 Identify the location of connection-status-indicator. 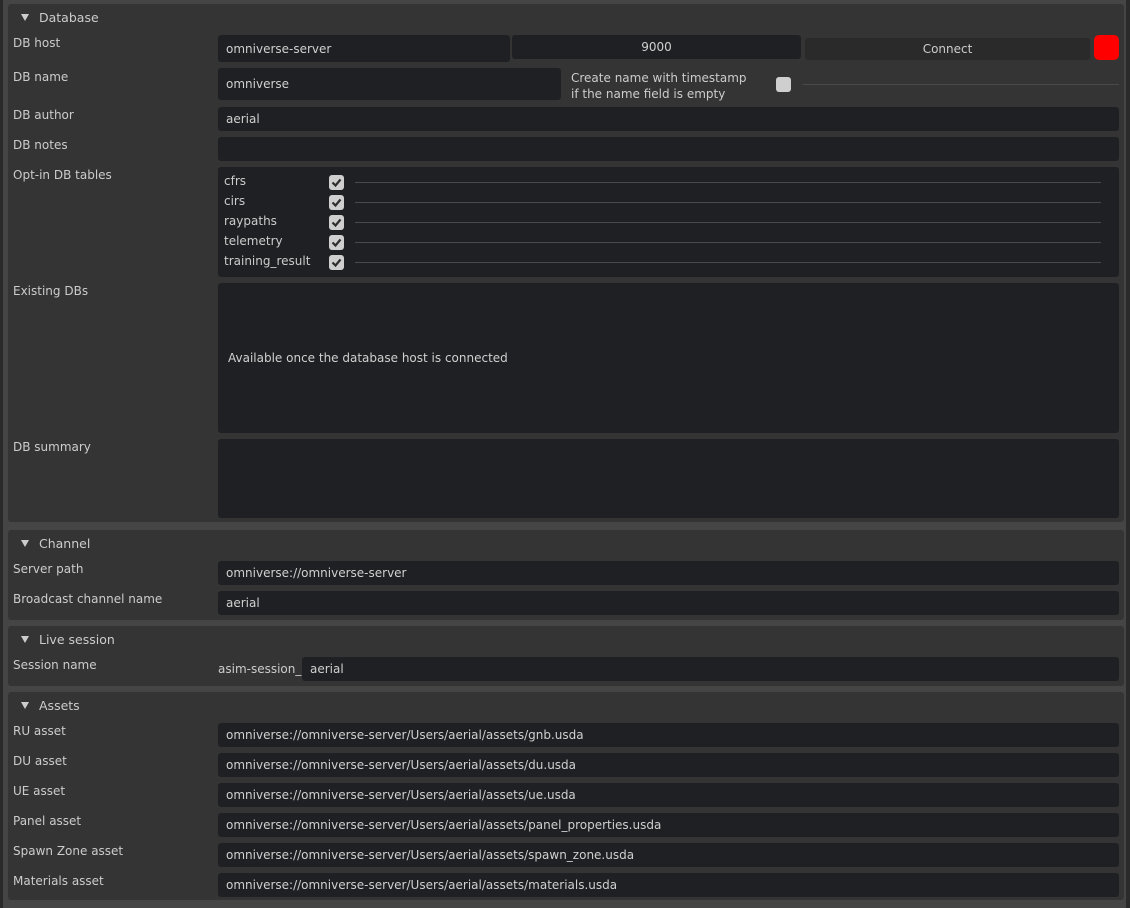
(1106, 47).